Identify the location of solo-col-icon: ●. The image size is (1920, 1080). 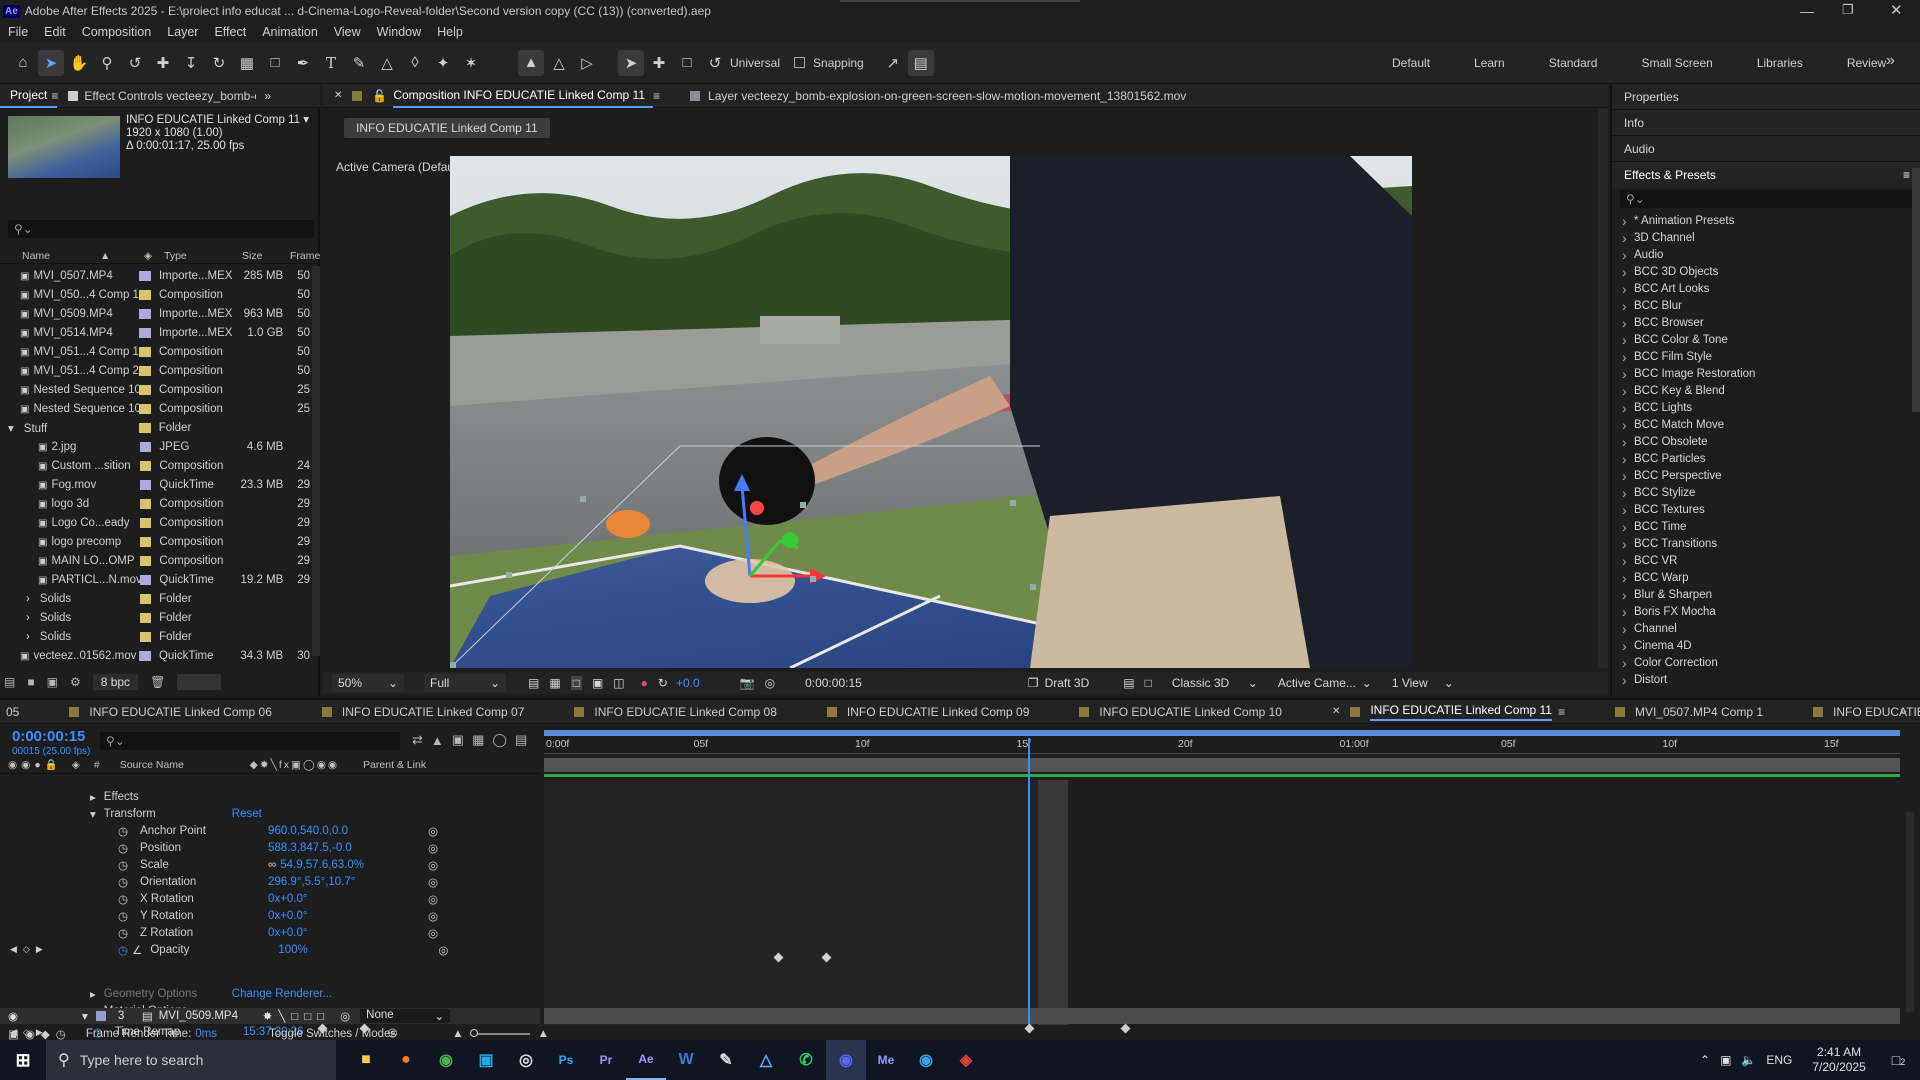
(37, 765).